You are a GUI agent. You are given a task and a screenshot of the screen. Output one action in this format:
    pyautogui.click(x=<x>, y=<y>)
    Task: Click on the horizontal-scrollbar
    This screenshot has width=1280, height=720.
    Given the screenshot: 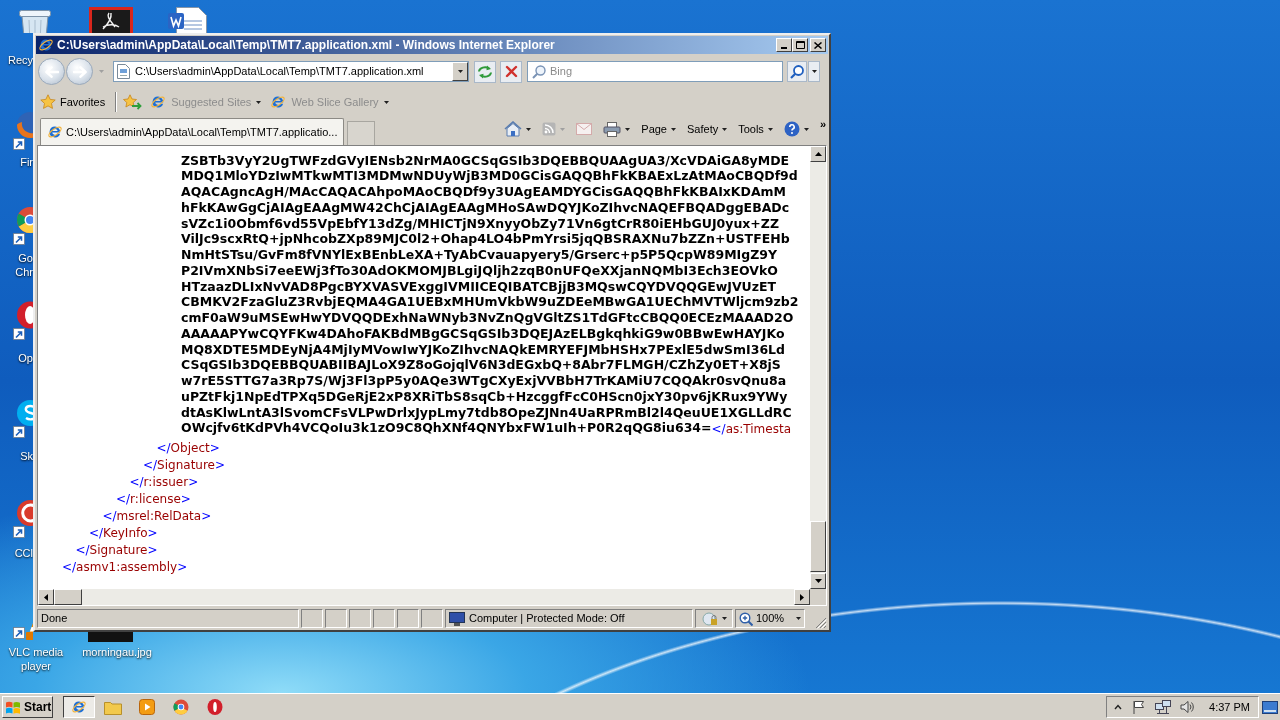 What is the action you would take?
    pyautogui.click(x=424, y=597)
    